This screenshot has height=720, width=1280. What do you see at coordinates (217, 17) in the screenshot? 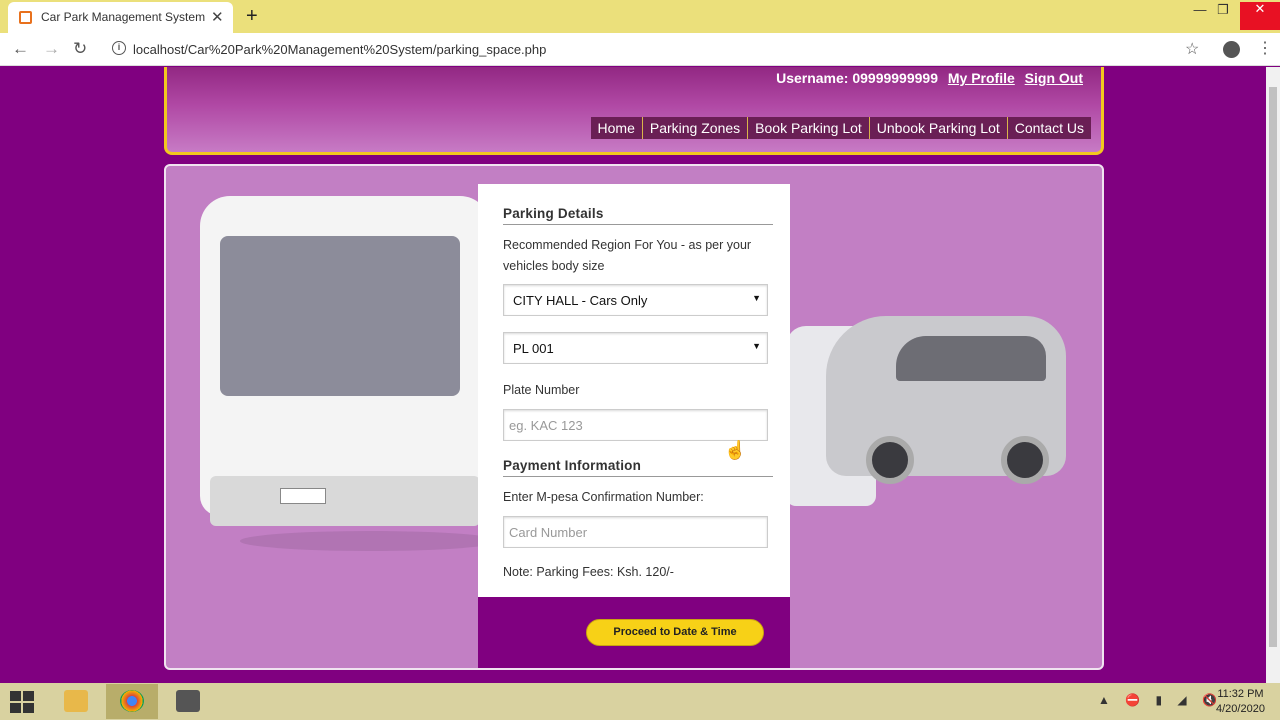
I see `close-icon: ✕` at bounding box center [217, 17].